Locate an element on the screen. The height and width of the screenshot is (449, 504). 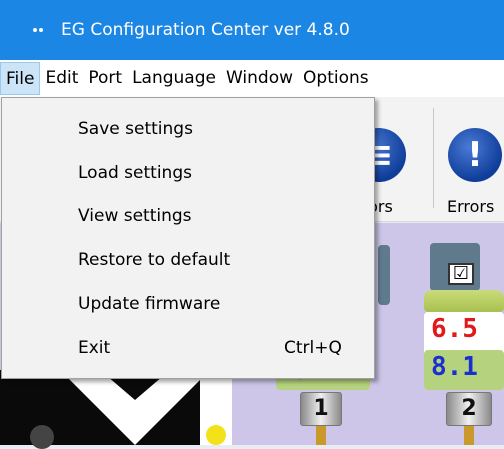
device-led-yellow is located at coordinates (216, 435).